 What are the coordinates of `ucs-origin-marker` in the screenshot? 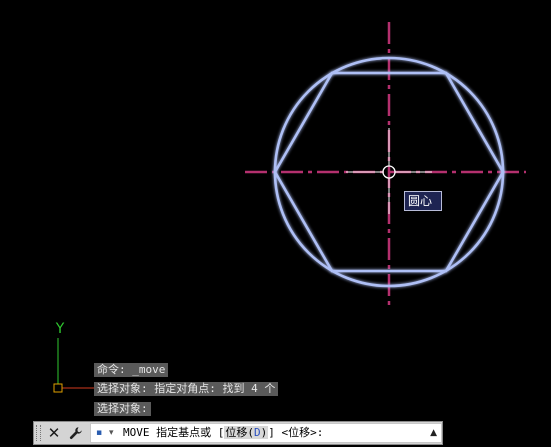 It's located at (58, 388).